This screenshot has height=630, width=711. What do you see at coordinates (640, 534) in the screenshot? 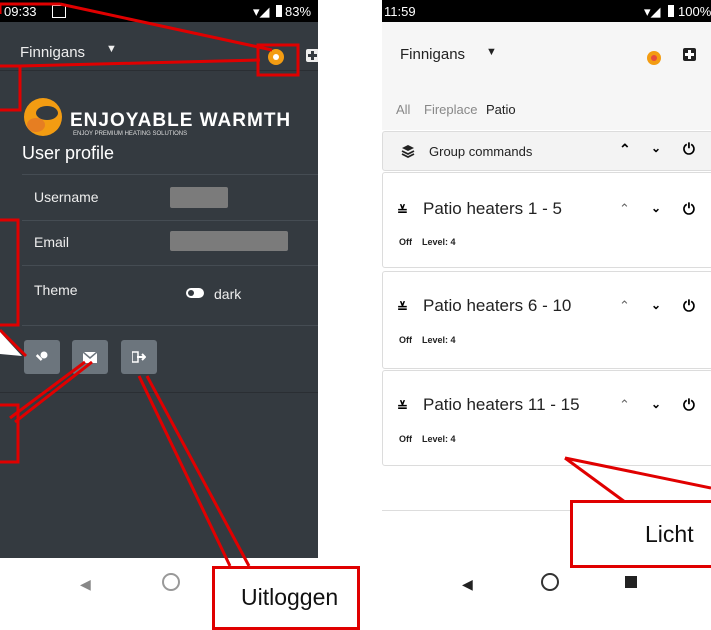
I see `light-callout: Licht` at bounding box center [640, 534].